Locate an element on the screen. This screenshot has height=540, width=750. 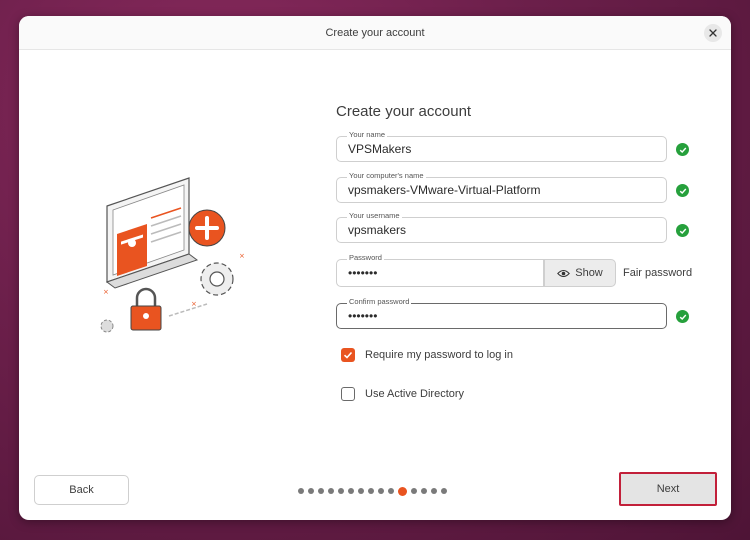
small-gear-icon is located at coordinates (107, 326).